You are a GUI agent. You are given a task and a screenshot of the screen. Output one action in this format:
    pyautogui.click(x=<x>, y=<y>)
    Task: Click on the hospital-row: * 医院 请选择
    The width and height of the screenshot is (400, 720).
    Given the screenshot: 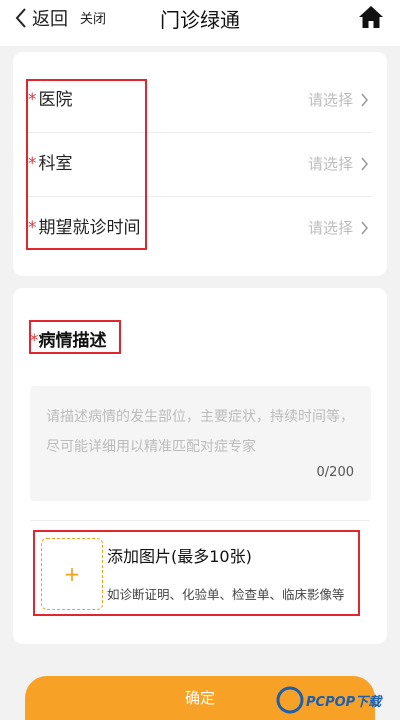 What is the action you would take?
    pyautogui.click(x=200, y=100)
    